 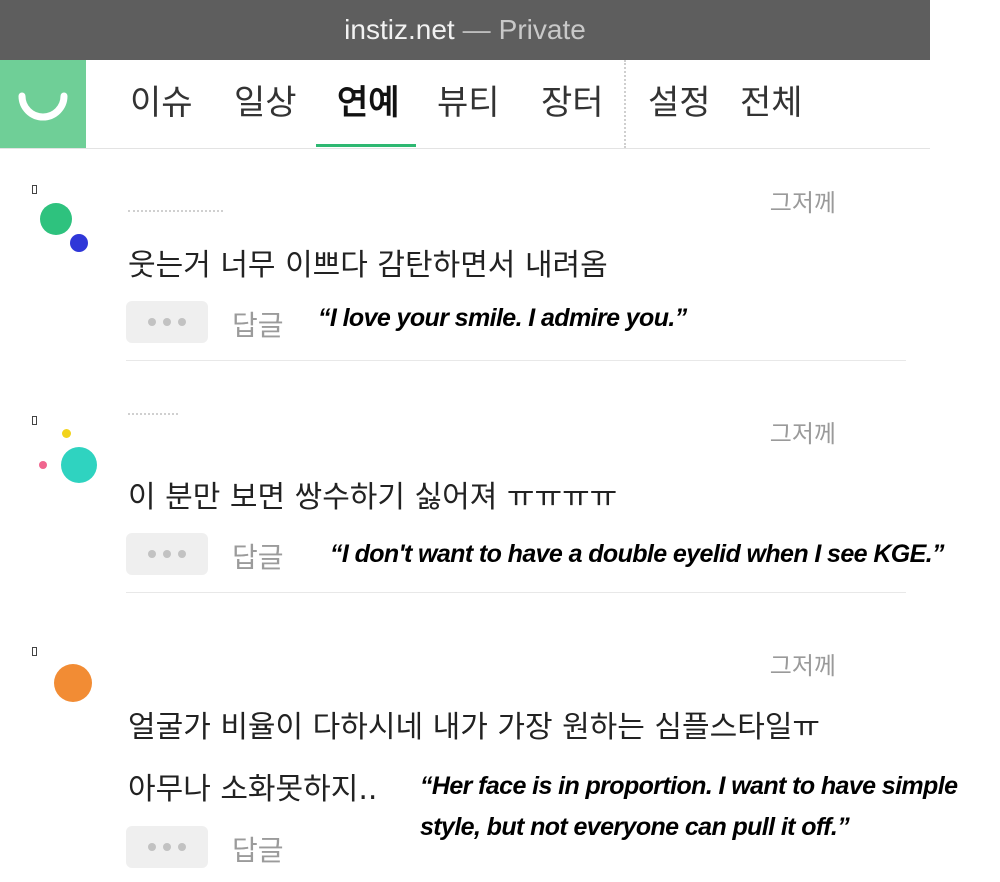 What do you see at coordinates (373, 497) in the screenshot?
I see `comment-text: 이 분만 보면 쌍수하기 싫어져 ㅠㅠㅠㅠ` at bounding box center [373, 497].